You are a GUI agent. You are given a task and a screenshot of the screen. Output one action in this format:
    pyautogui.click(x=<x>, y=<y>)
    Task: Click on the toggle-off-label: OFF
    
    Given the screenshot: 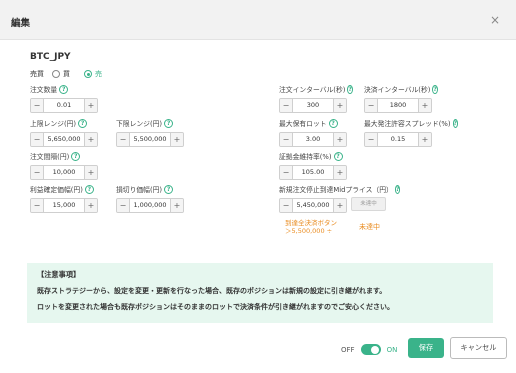 What is the action you would take?
    pyautogui.click(x=348, y=349)
    